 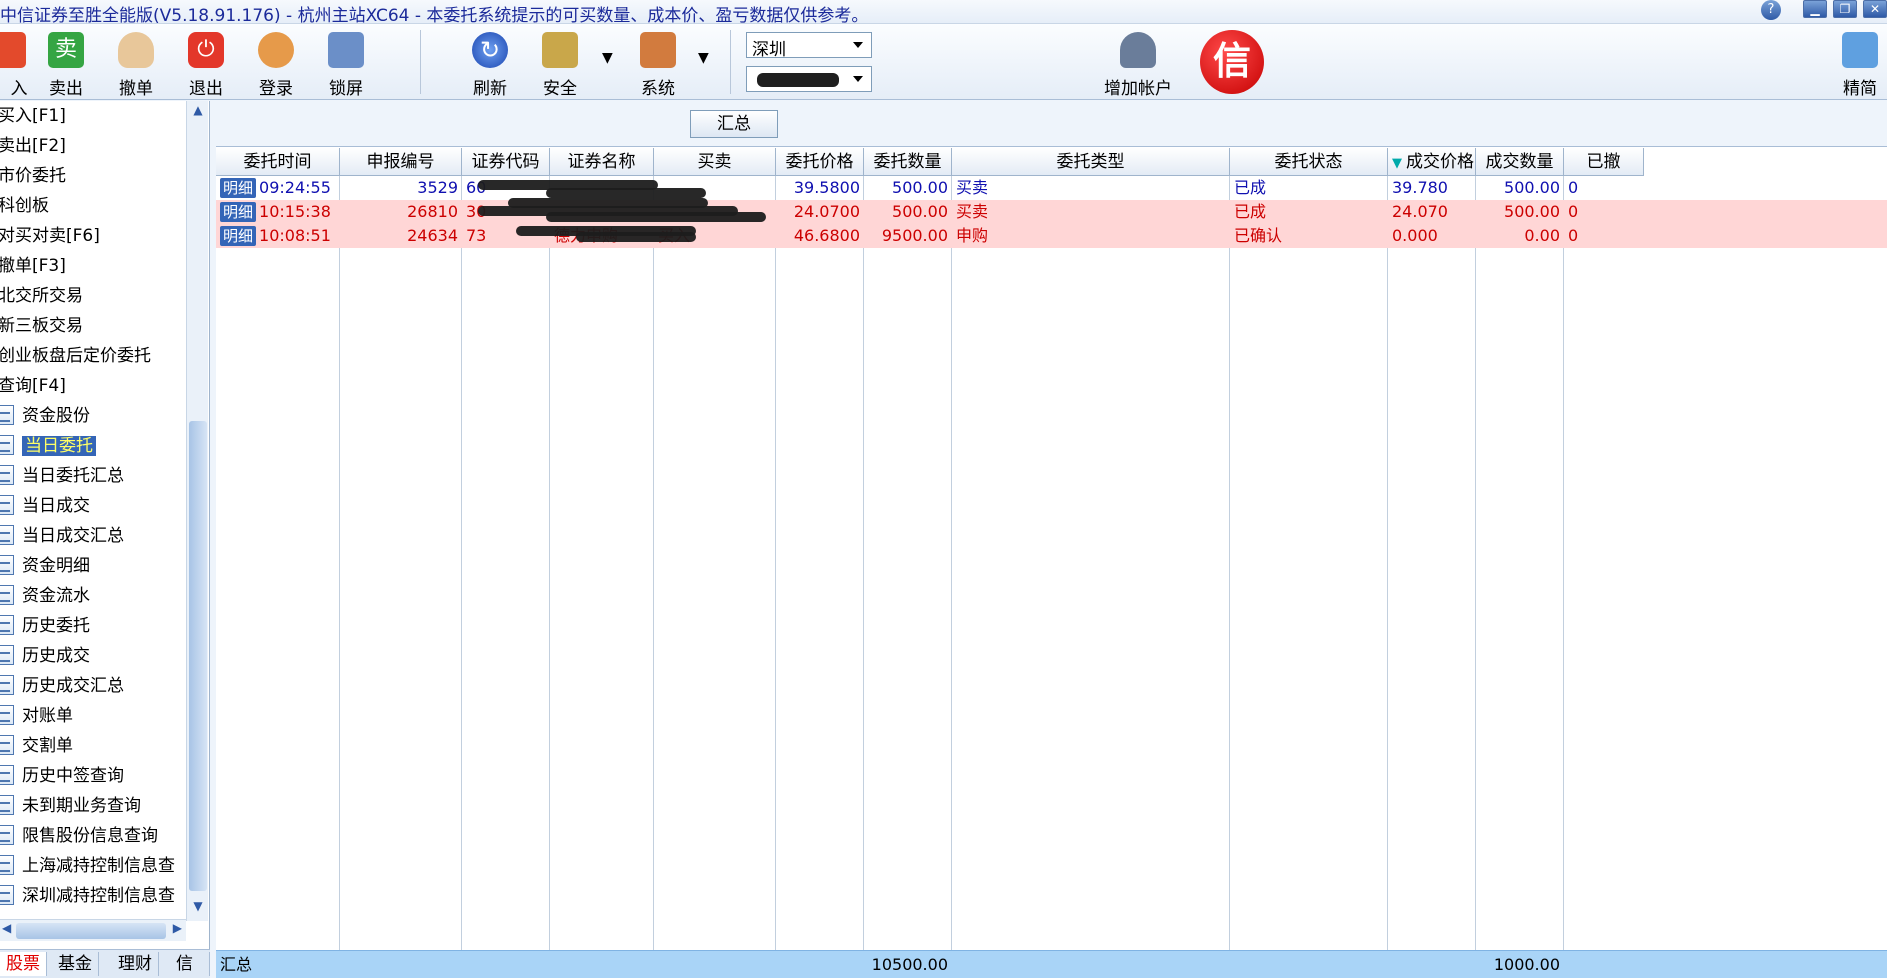 What do you see at coordinates (1138, 63) in the screenshot?
I see `add-account-button: 增加帐户` at bounding box center [1138, 63].